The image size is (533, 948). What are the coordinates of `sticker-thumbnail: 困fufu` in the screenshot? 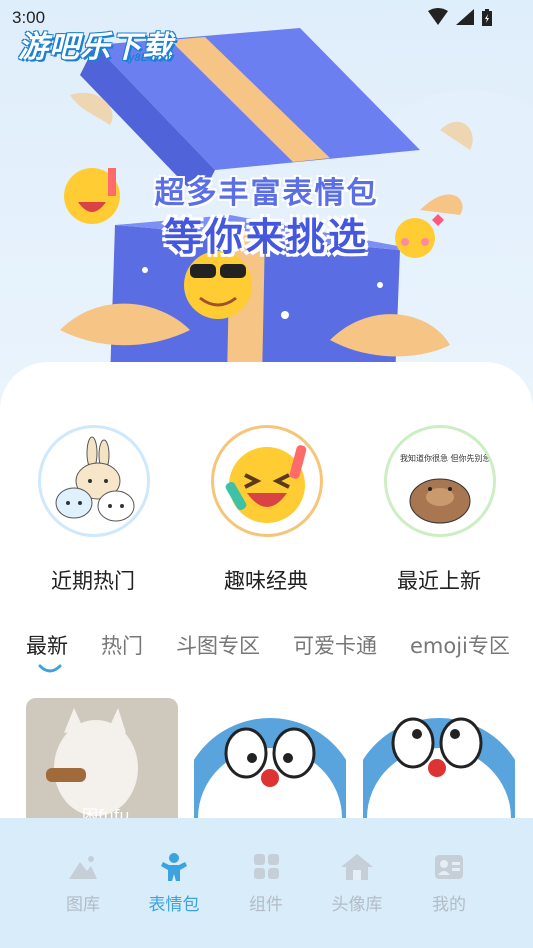 It's located at (102, 763).